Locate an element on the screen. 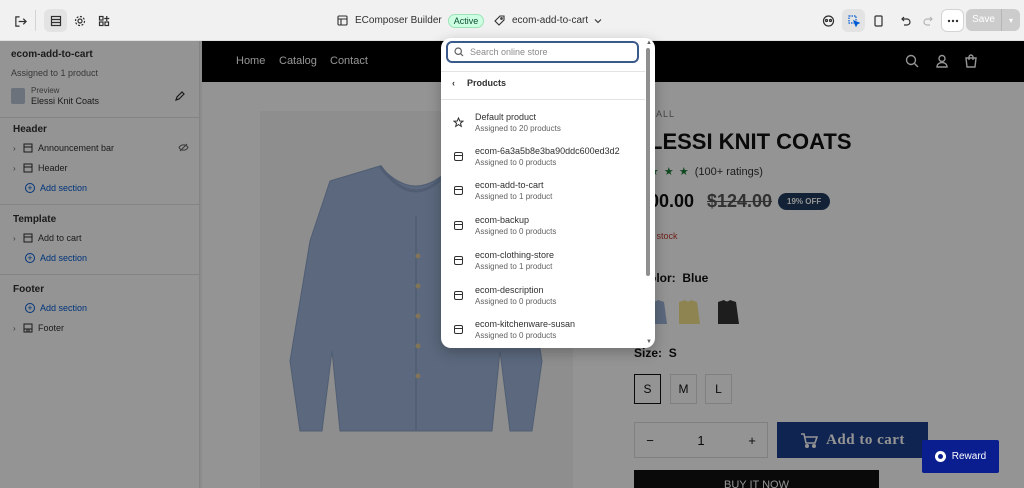 Image resolution: width=1024 pixels, height=488 pixels. chevron-left-icon: ‹ is located at coordinates (453, 83).